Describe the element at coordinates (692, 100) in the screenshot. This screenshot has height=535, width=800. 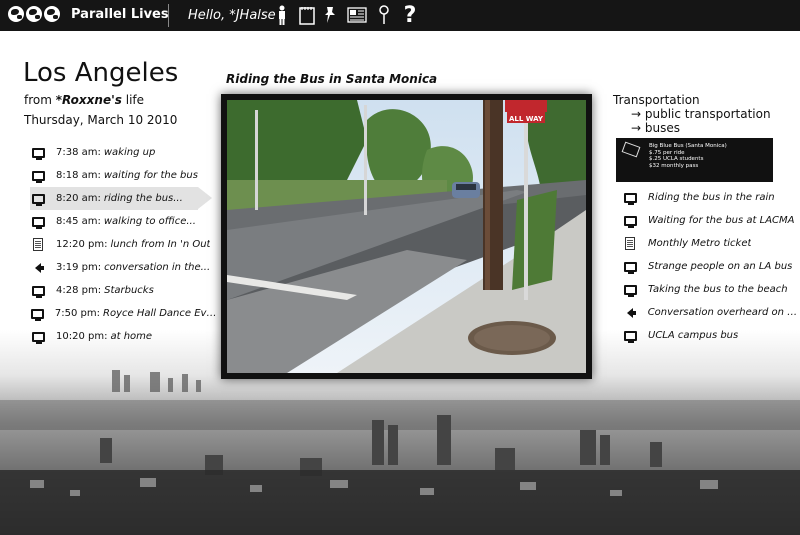
I see `category-heading: Transportation` at that location.